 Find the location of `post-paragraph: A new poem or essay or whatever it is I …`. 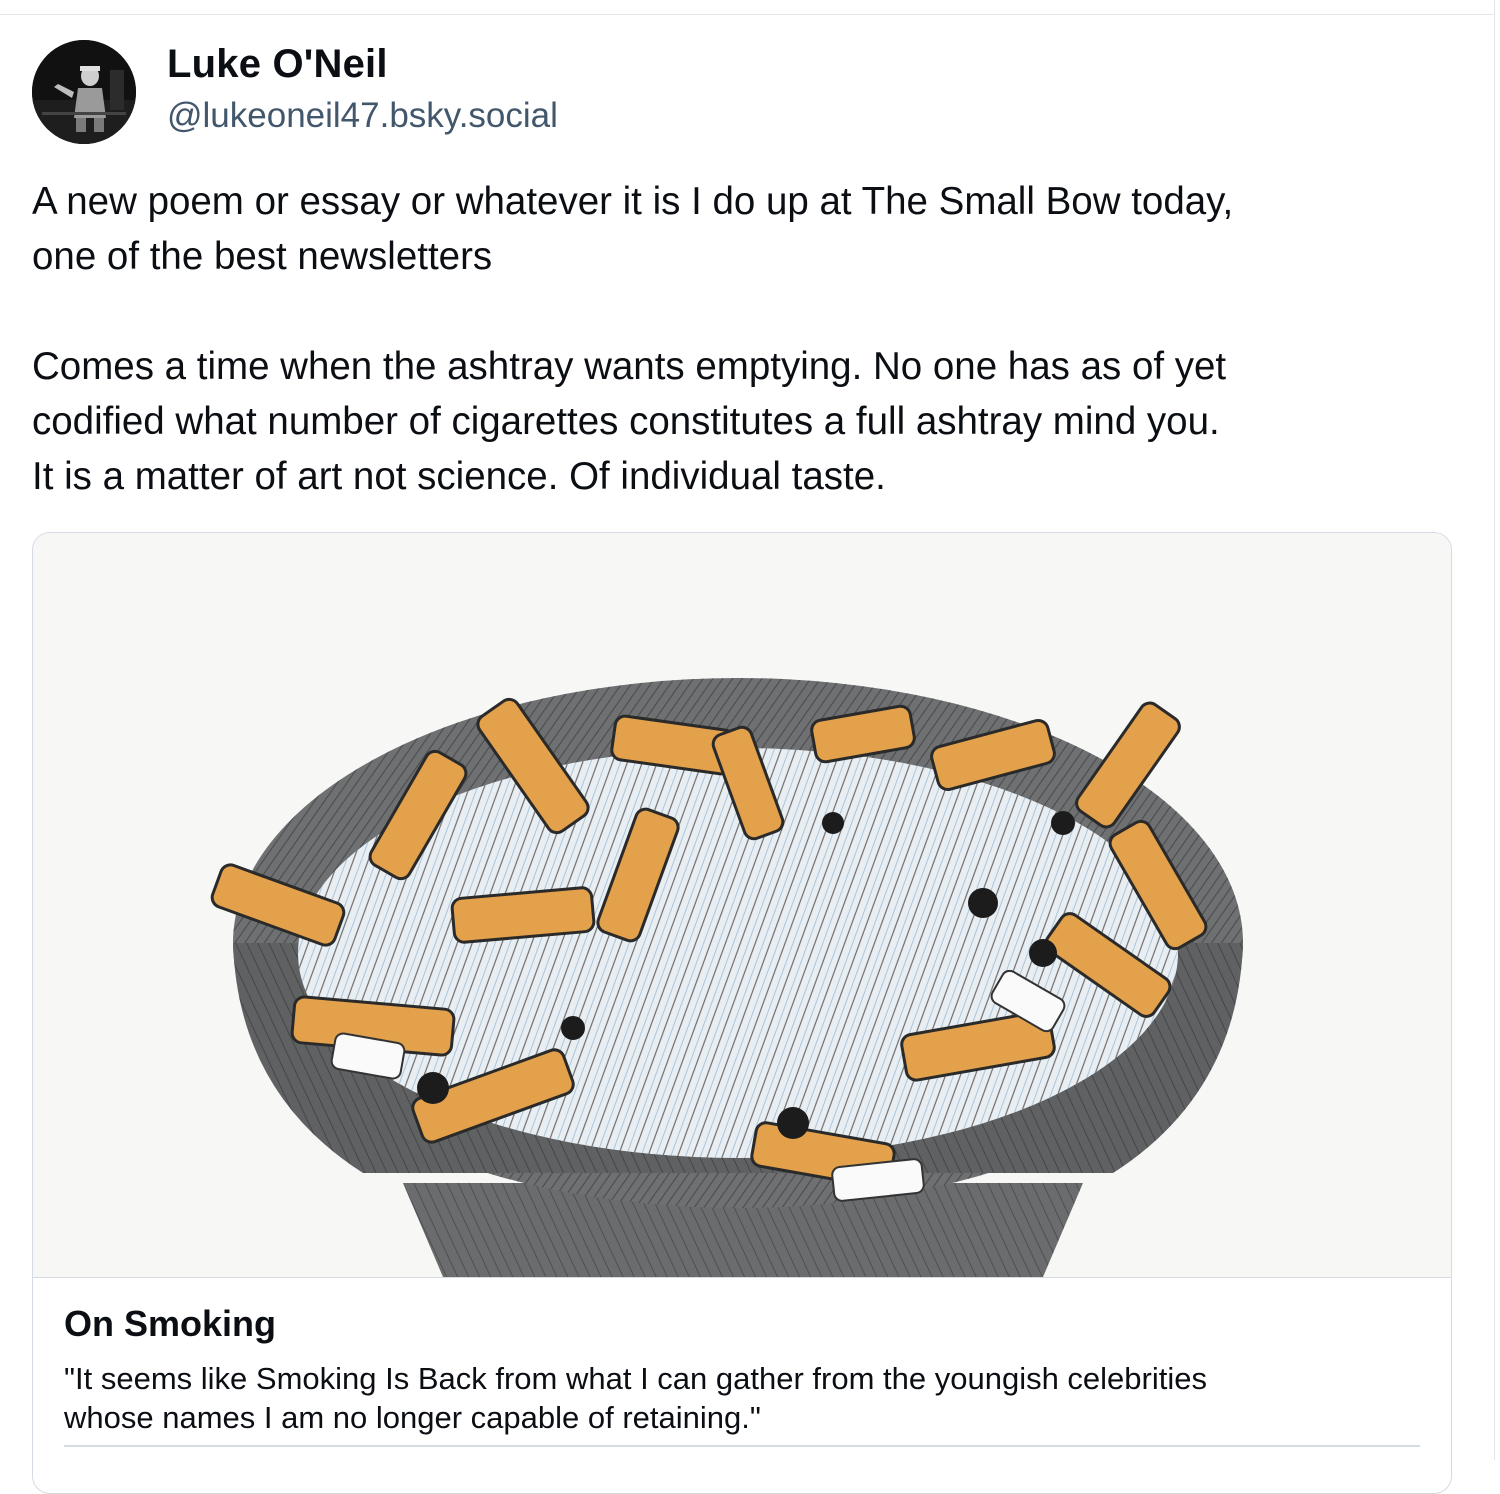

post-paragraph: A new poem or essay or whatever it is I … is located at coordinates (633, 229).